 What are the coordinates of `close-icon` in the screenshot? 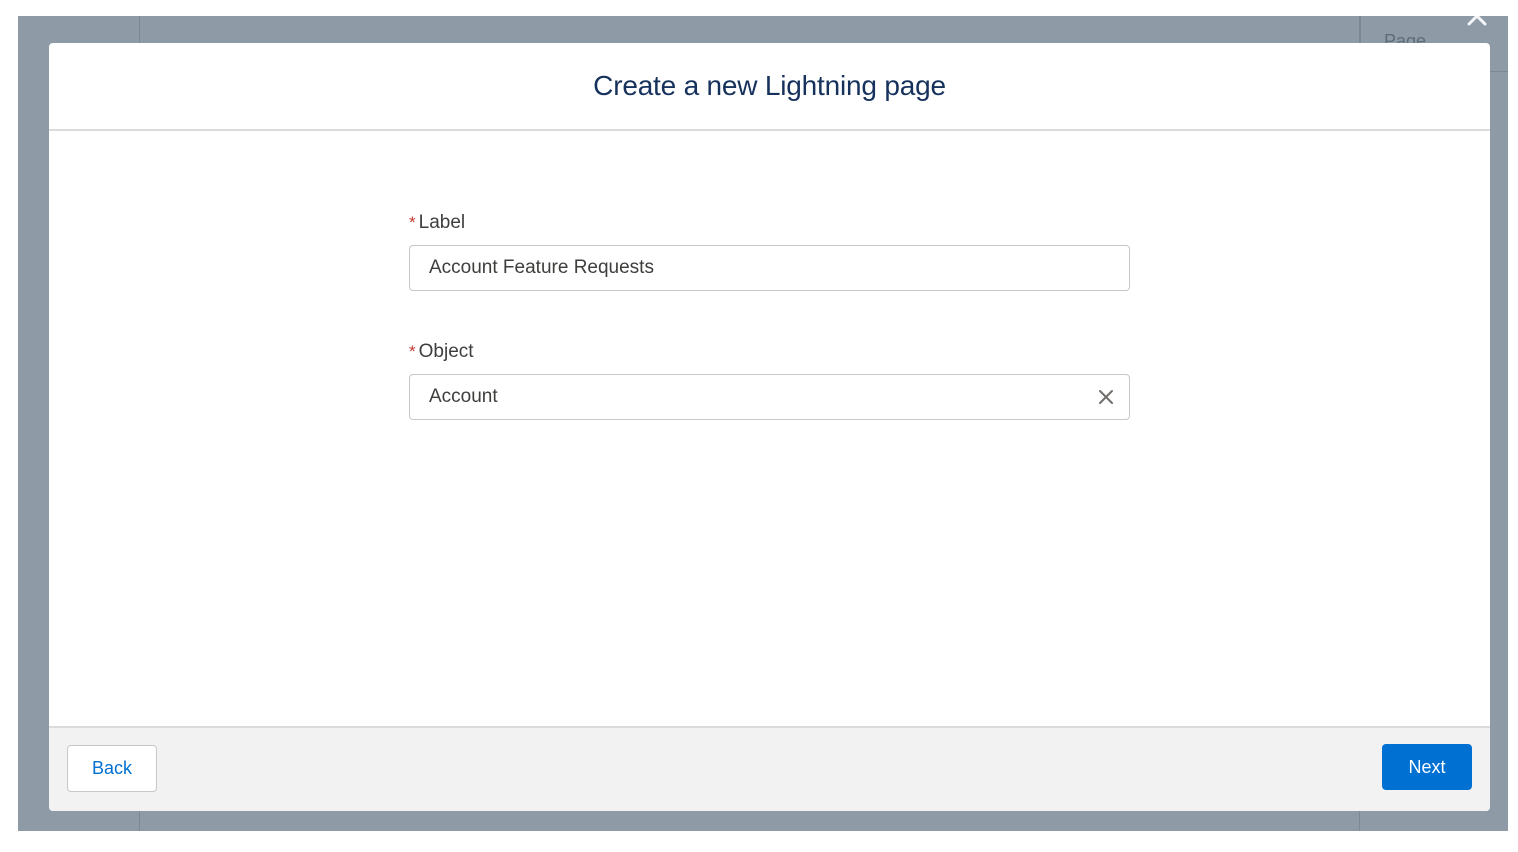 It's located at (1106, 397).